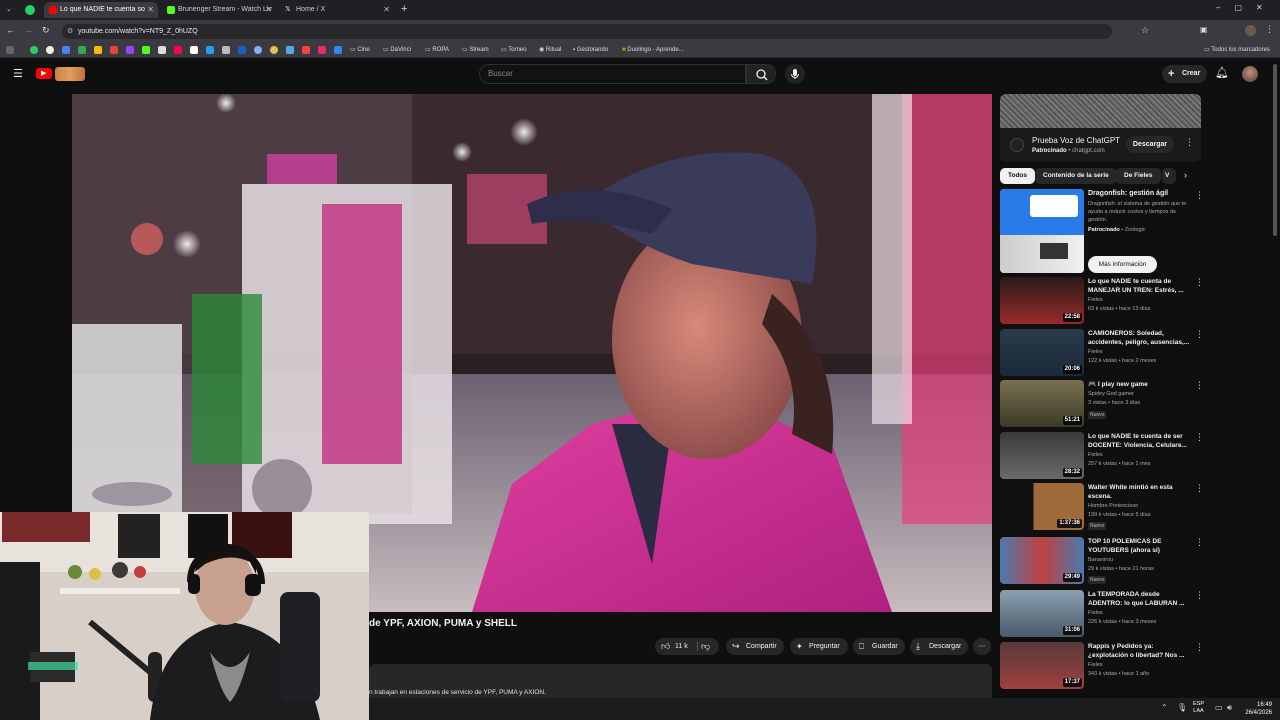 This screenshot has width=1280, height=720. What do you see at coordinates (1122, 264) in the screenshot?
I see `more-info-button: Más información` at bounding box center [1122, 264].